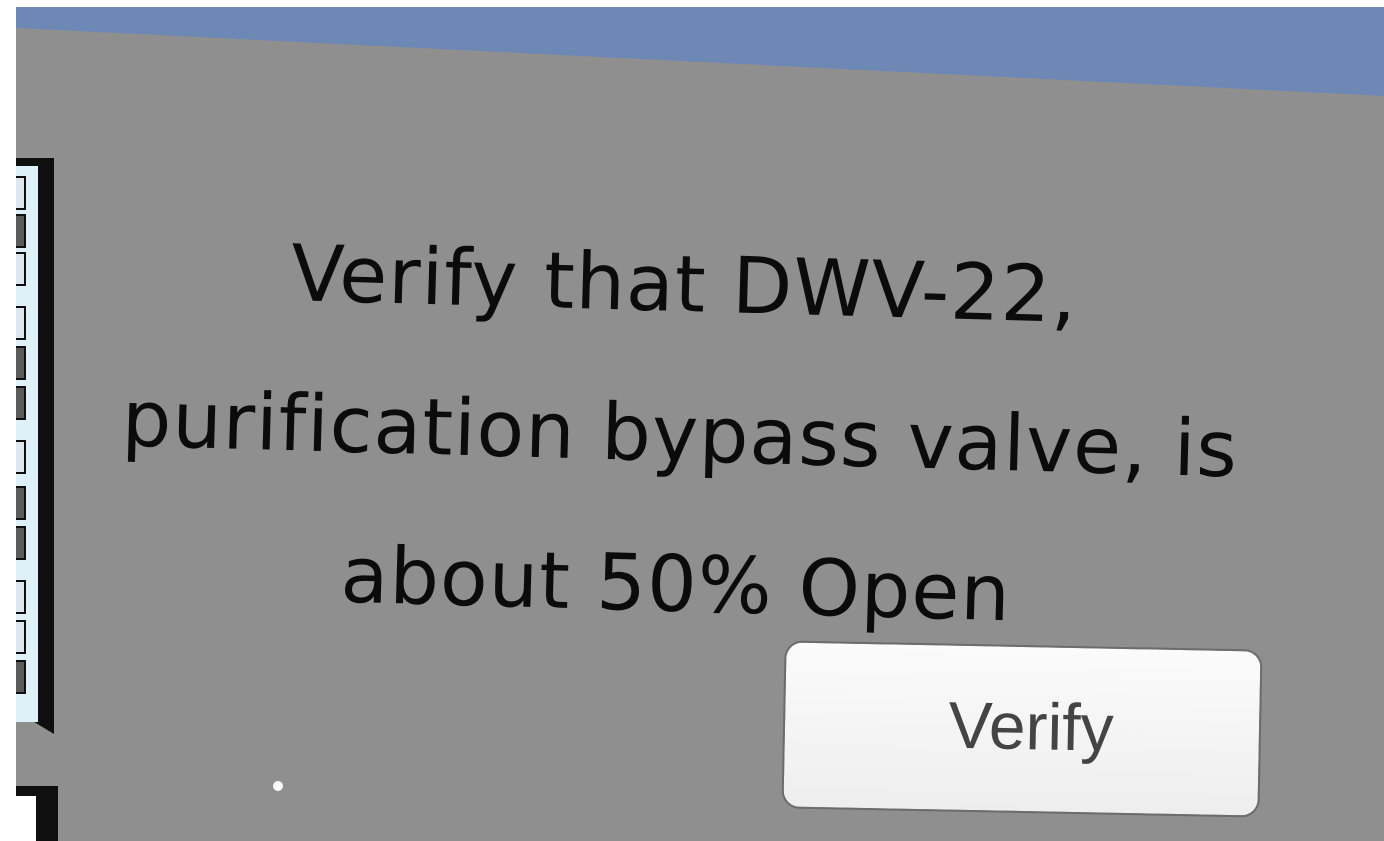  What do you see at coordinates (692, 3) in the screenshot?
I see `top-edge` at bounding box center [692, 3].